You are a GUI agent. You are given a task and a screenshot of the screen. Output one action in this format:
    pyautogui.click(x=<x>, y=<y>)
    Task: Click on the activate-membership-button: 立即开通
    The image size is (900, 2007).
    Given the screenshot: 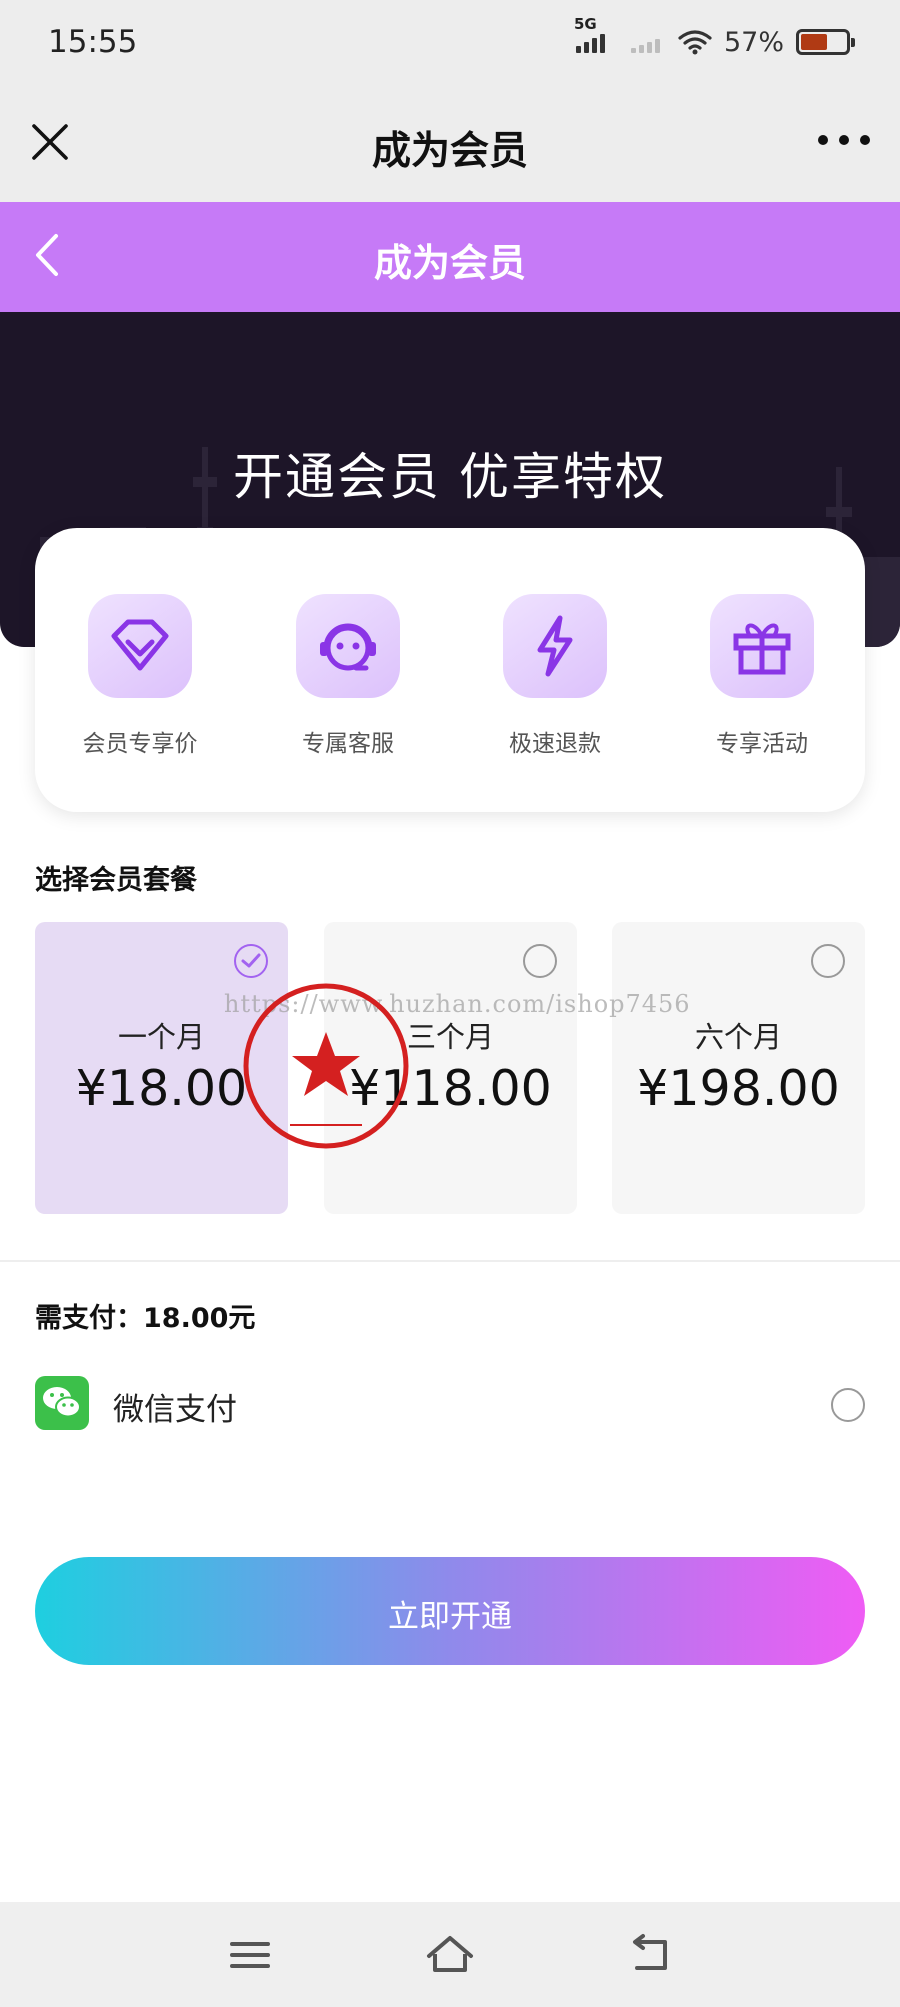 What is the action you would take?
    pyautogui.click(x=450, y=1611)
    